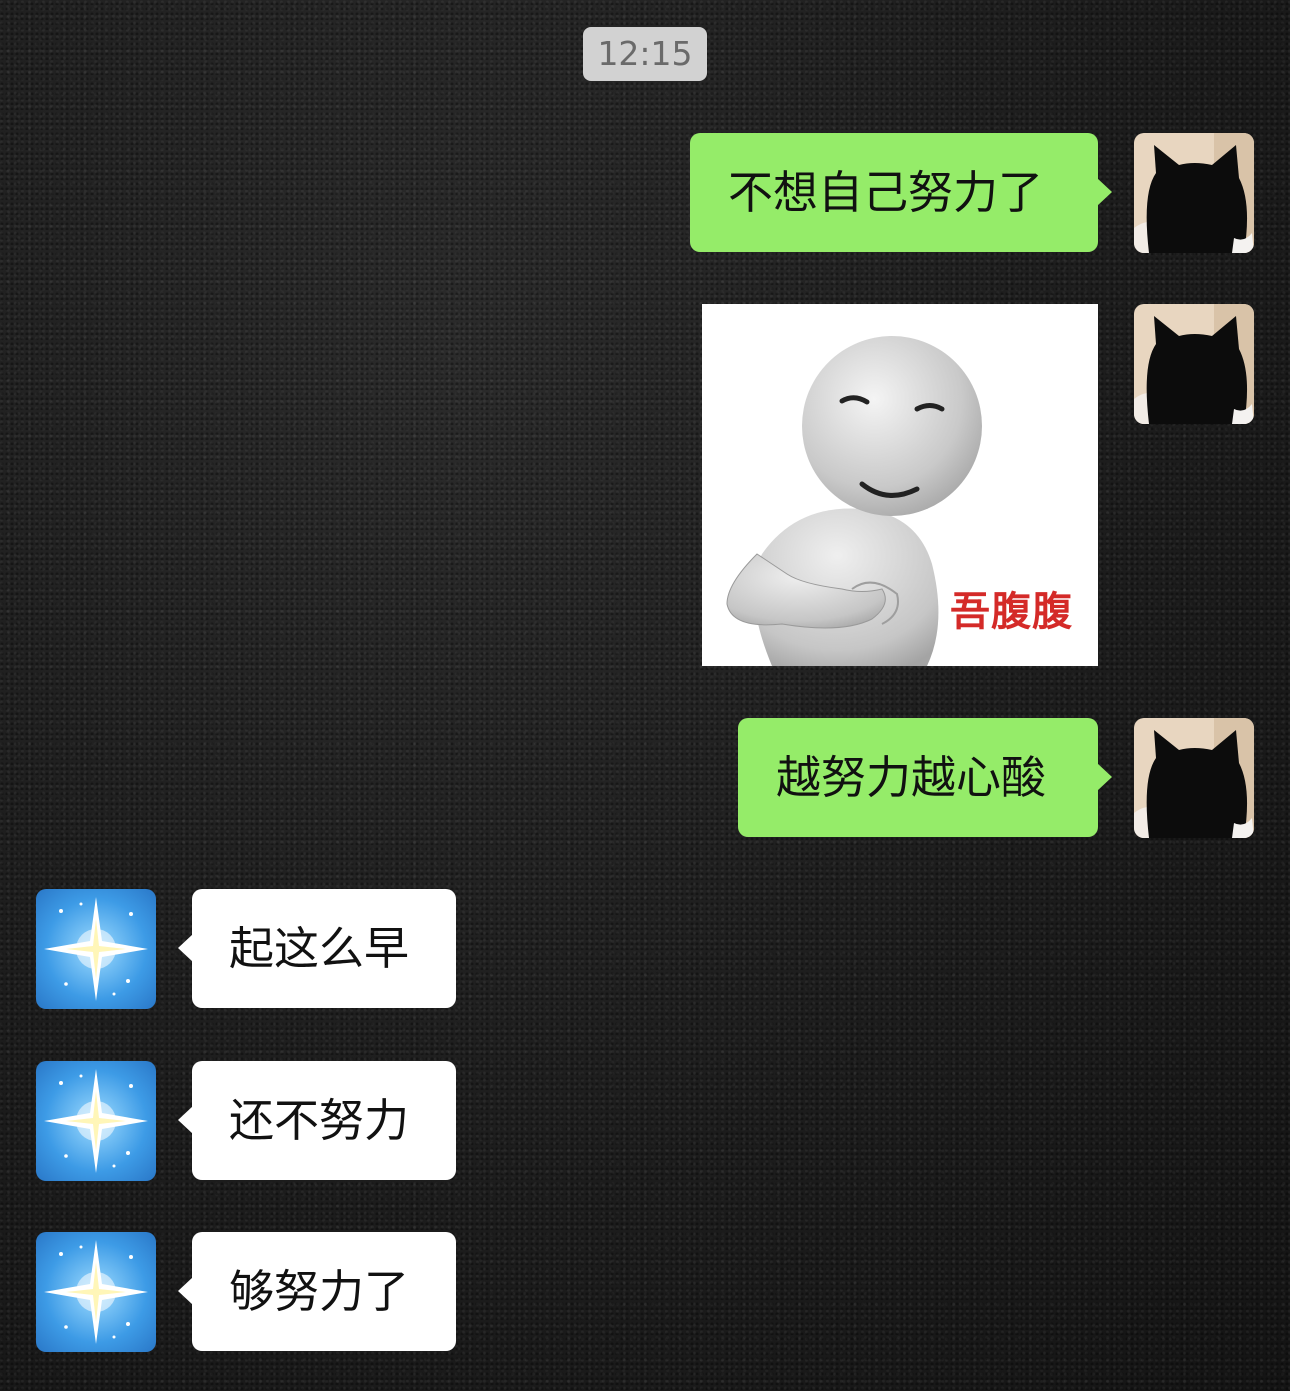 The image size is (1290, 1391). Describe the element at coordinates (319, 1291) in the screenshot. I see `message-text: 够努力了` at that location.